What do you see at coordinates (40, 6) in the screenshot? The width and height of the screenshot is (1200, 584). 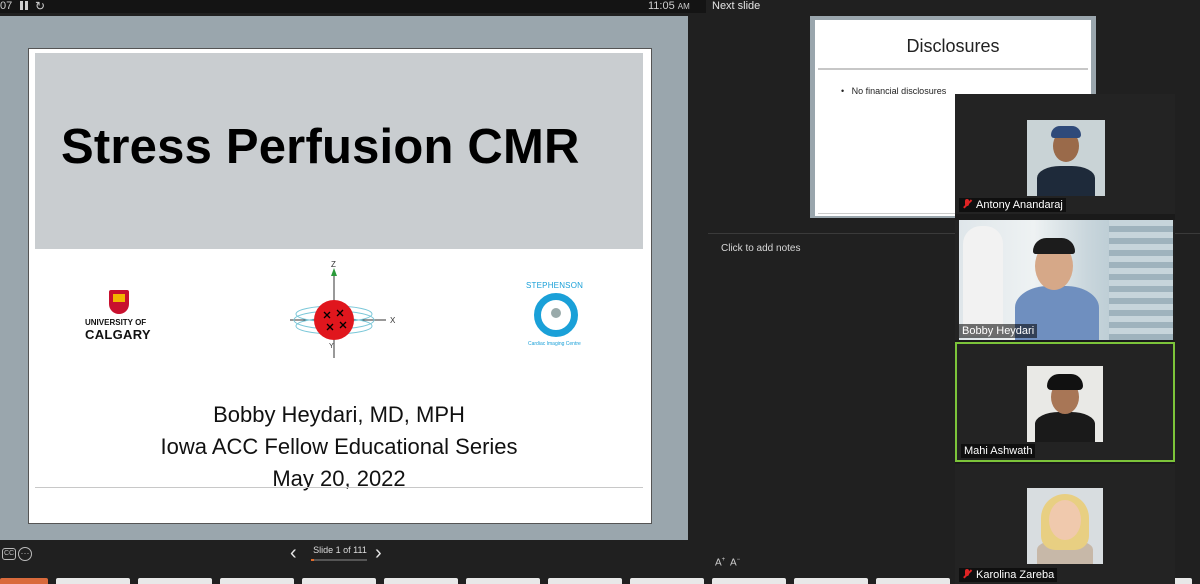 I see `reset-timer-icon: ↻` at bounding box center [40, 6].